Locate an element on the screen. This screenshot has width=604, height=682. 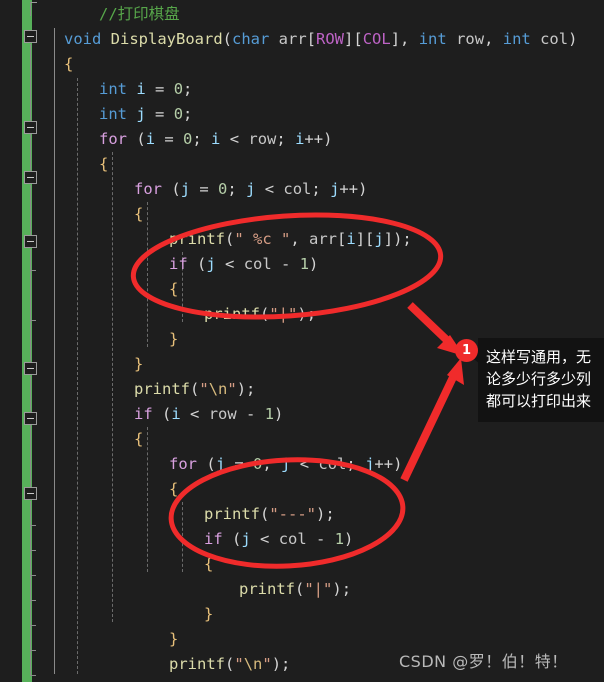
code-token: ROW is located at coordinates (330, 39).